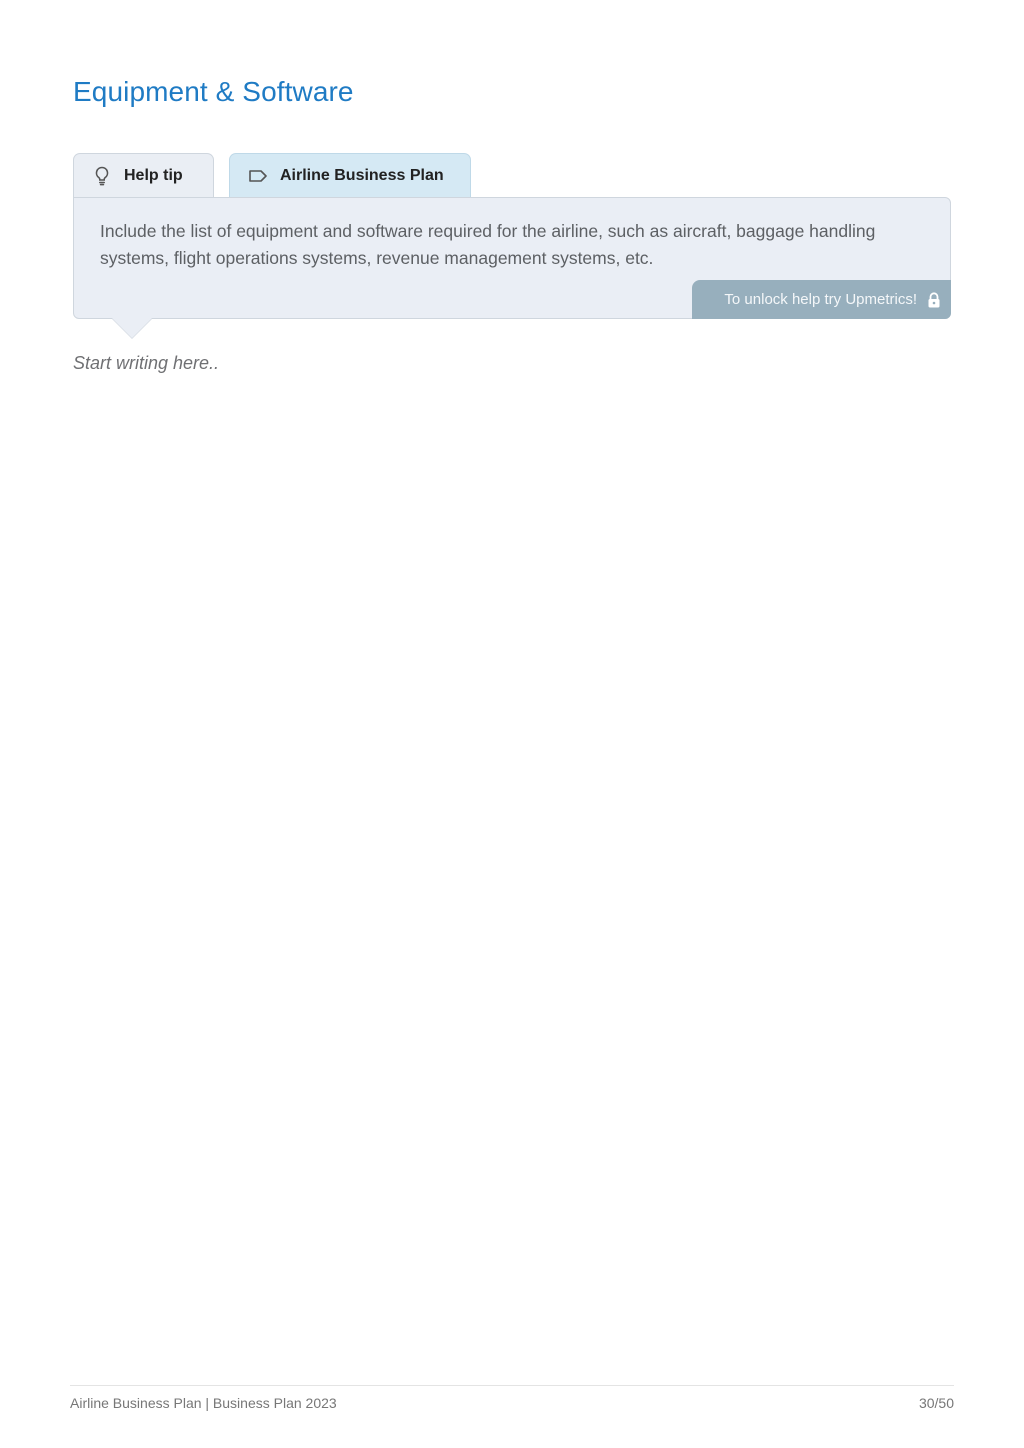  I want to click on footer-page-number: 30/50, so click(936, 1403).